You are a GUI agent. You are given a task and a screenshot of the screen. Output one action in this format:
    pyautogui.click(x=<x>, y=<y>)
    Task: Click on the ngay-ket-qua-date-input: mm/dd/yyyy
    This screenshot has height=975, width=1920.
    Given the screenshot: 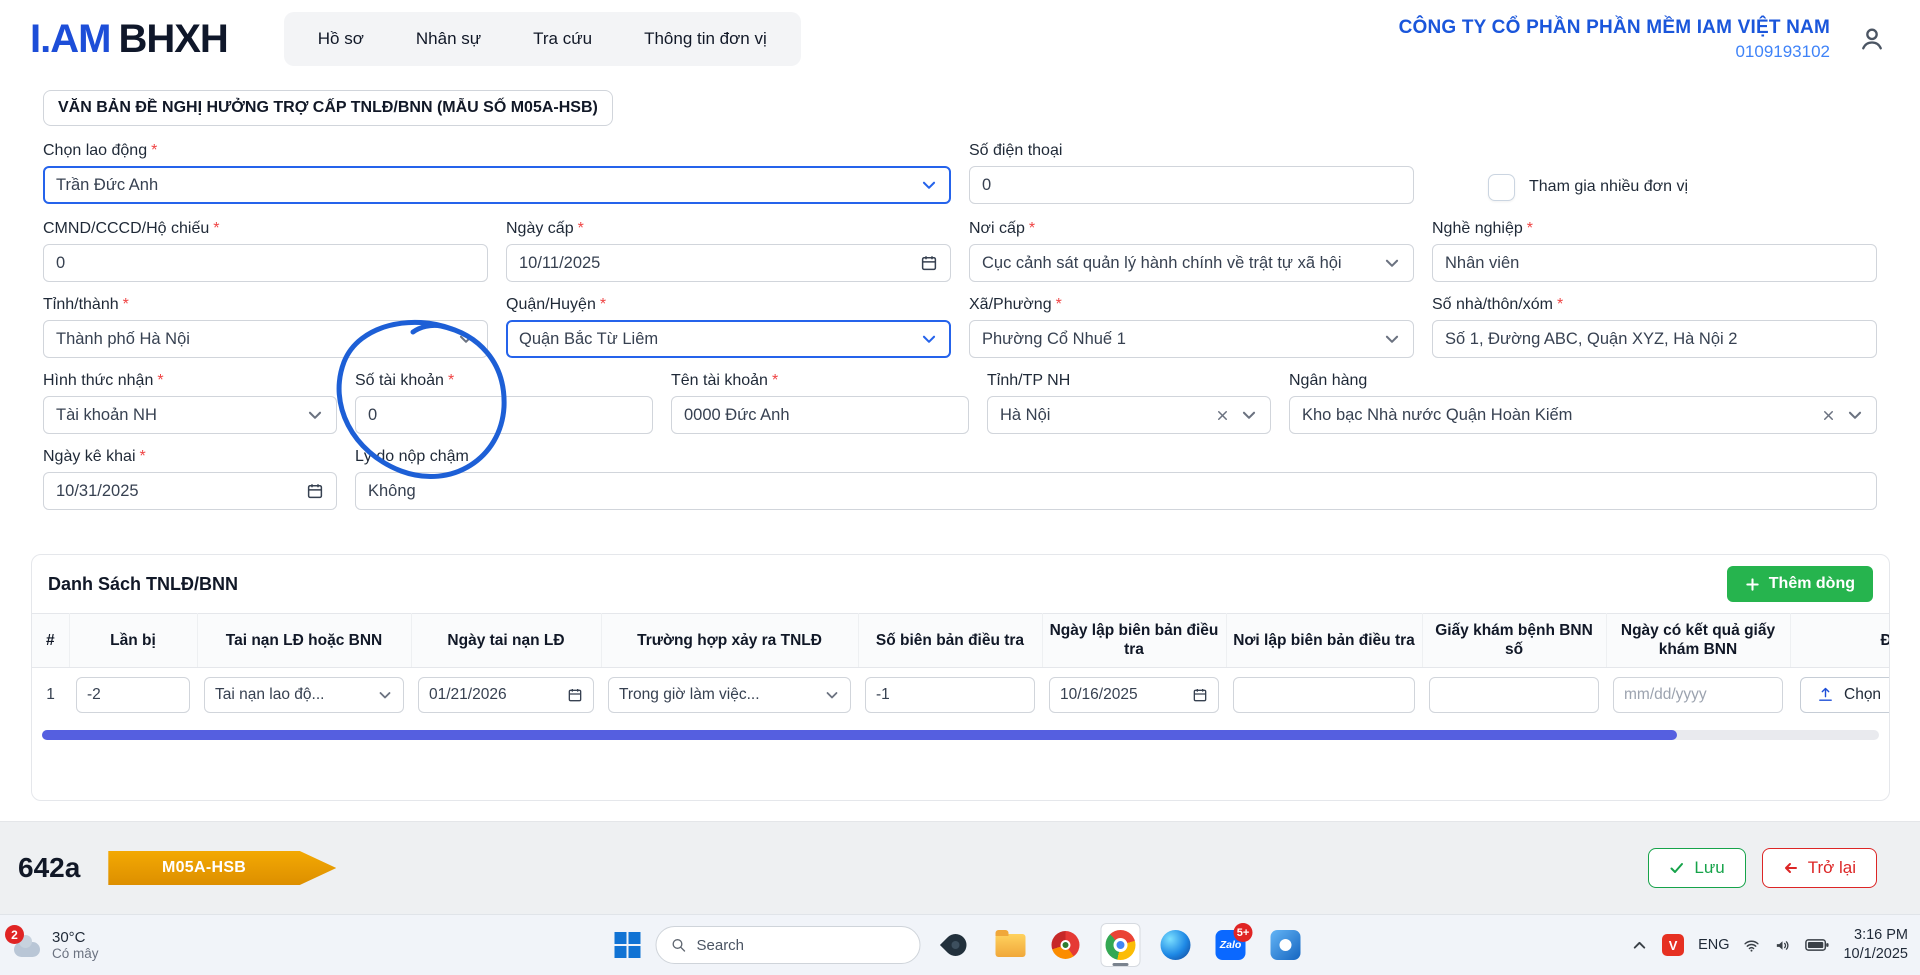 What is the action you would take?
    pyautogui.click(x=1698, y=694)
    